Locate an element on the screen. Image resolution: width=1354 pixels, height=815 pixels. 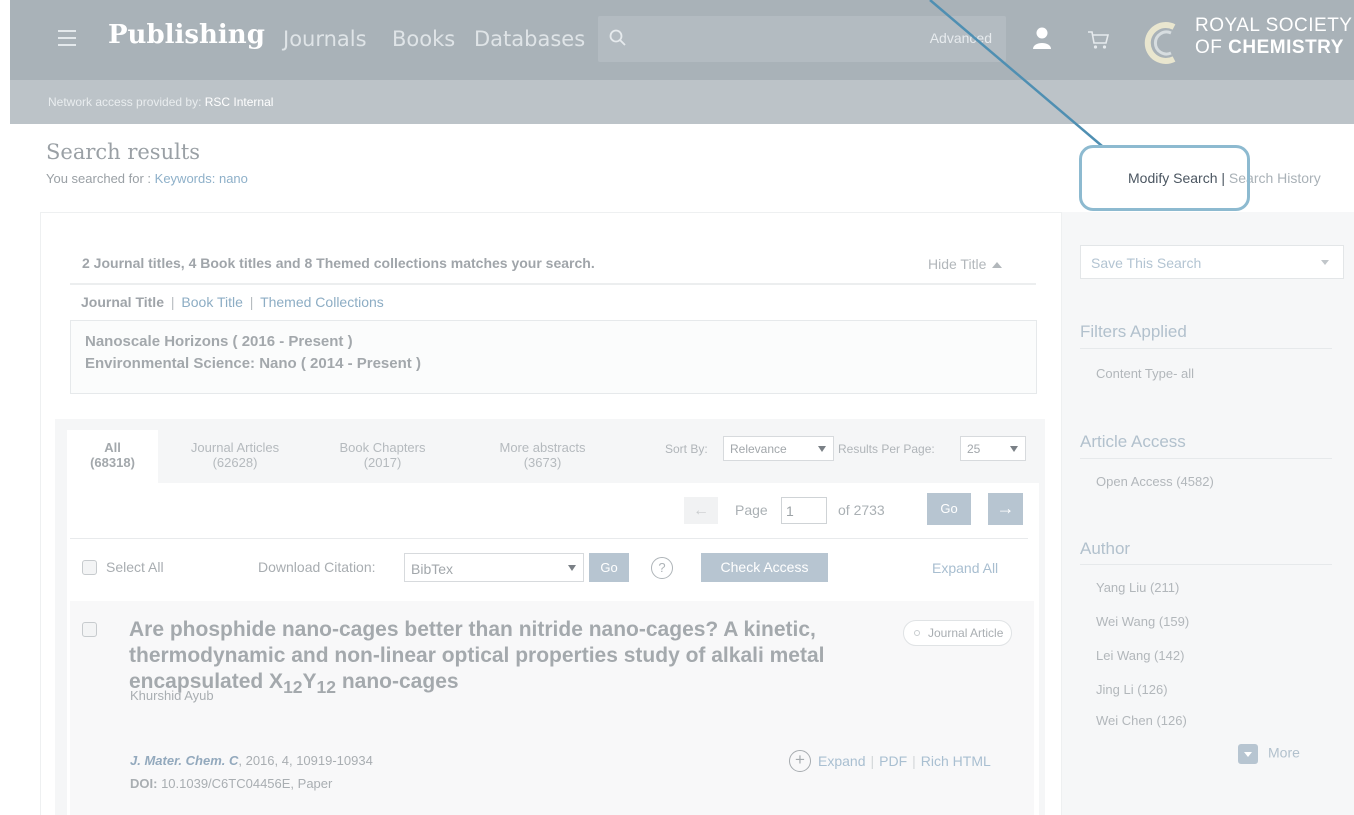
network-access-text: Network access provided by: RSC Internal is located at coordinates (161, 102).